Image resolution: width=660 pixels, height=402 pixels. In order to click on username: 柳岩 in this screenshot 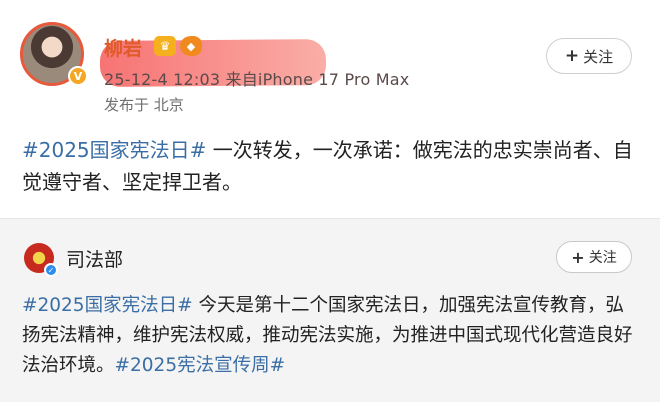, I will do `click(123, 47)`.